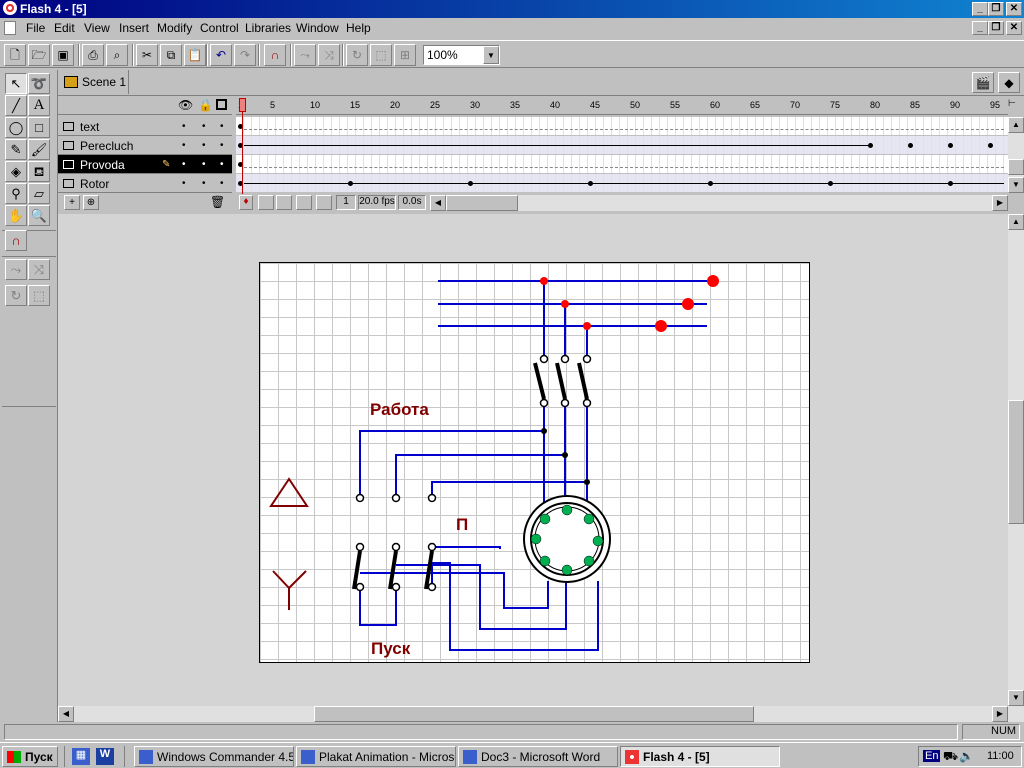  What do you see at coordinates (39, 295) in the screenshot?
I see `scale-option-icon: ⬚` at bounding box center [39, 295].